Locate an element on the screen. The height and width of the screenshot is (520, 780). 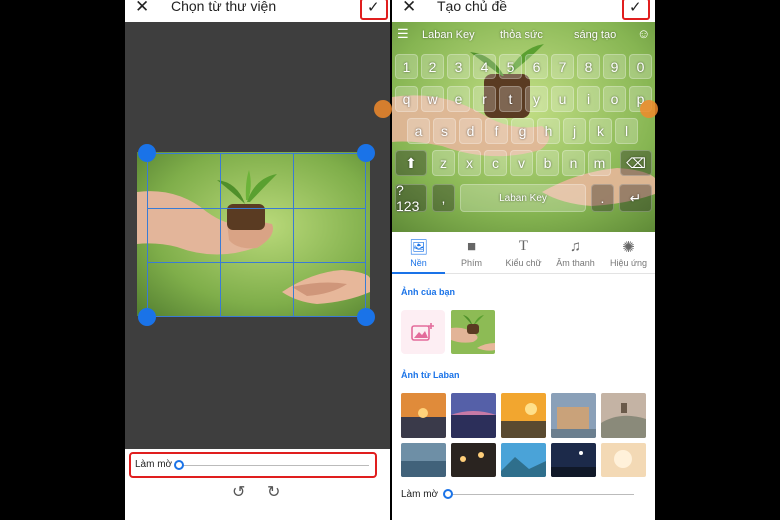
key-z: z is located at coordinates (443, 163).